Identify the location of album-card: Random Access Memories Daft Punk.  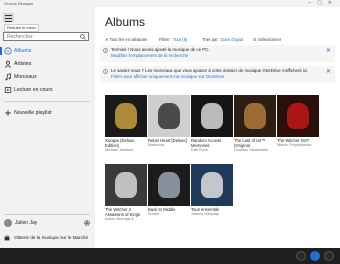
(212, 124).